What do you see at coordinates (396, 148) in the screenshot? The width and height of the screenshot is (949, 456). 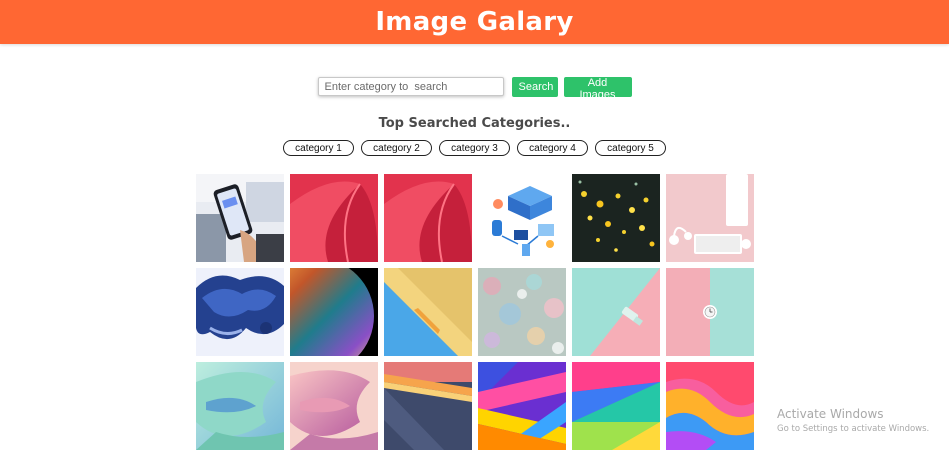 I see `category-chip-2: category 2` at bounding box center [396, 148].